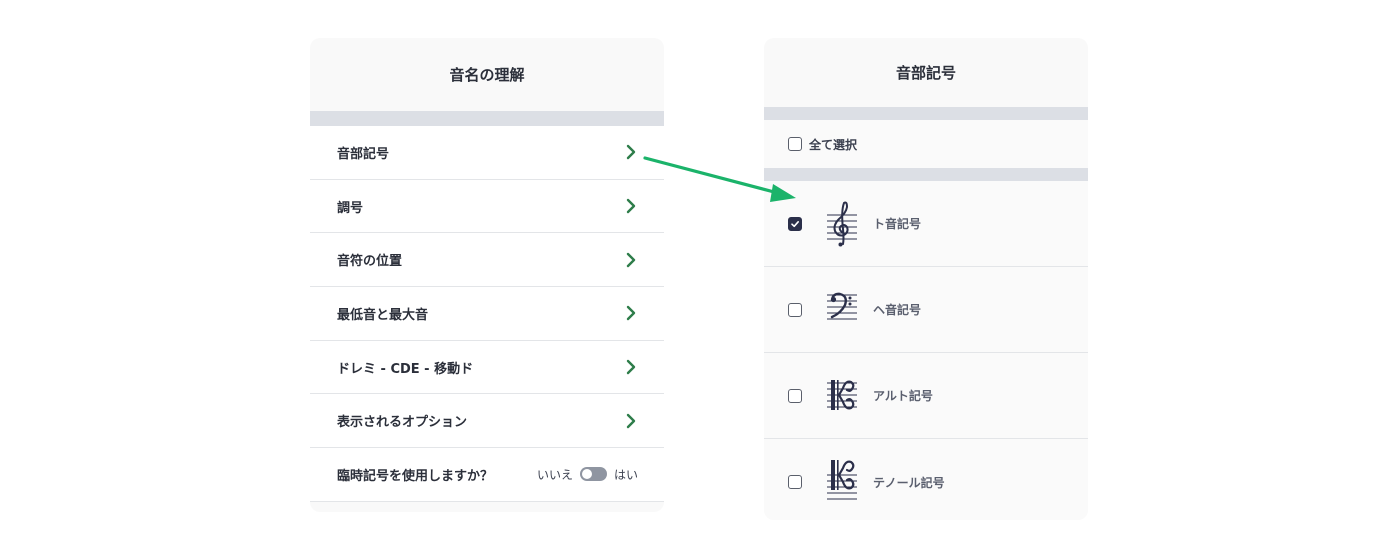 This screenshot has height=560, width=1400. I want to click on treble-clef-icon, so click(842, 223).